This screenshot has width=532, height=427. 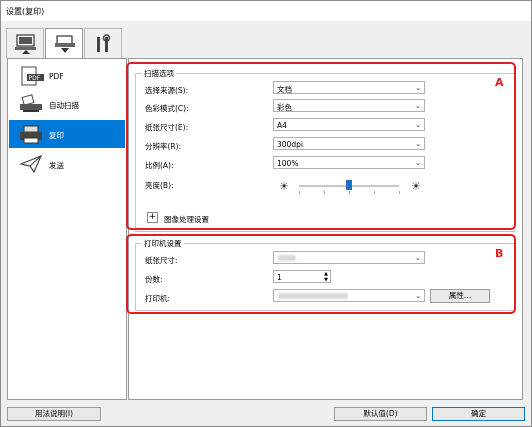 I want to click on annotation-label-b: B, so click(x=499, y=253).